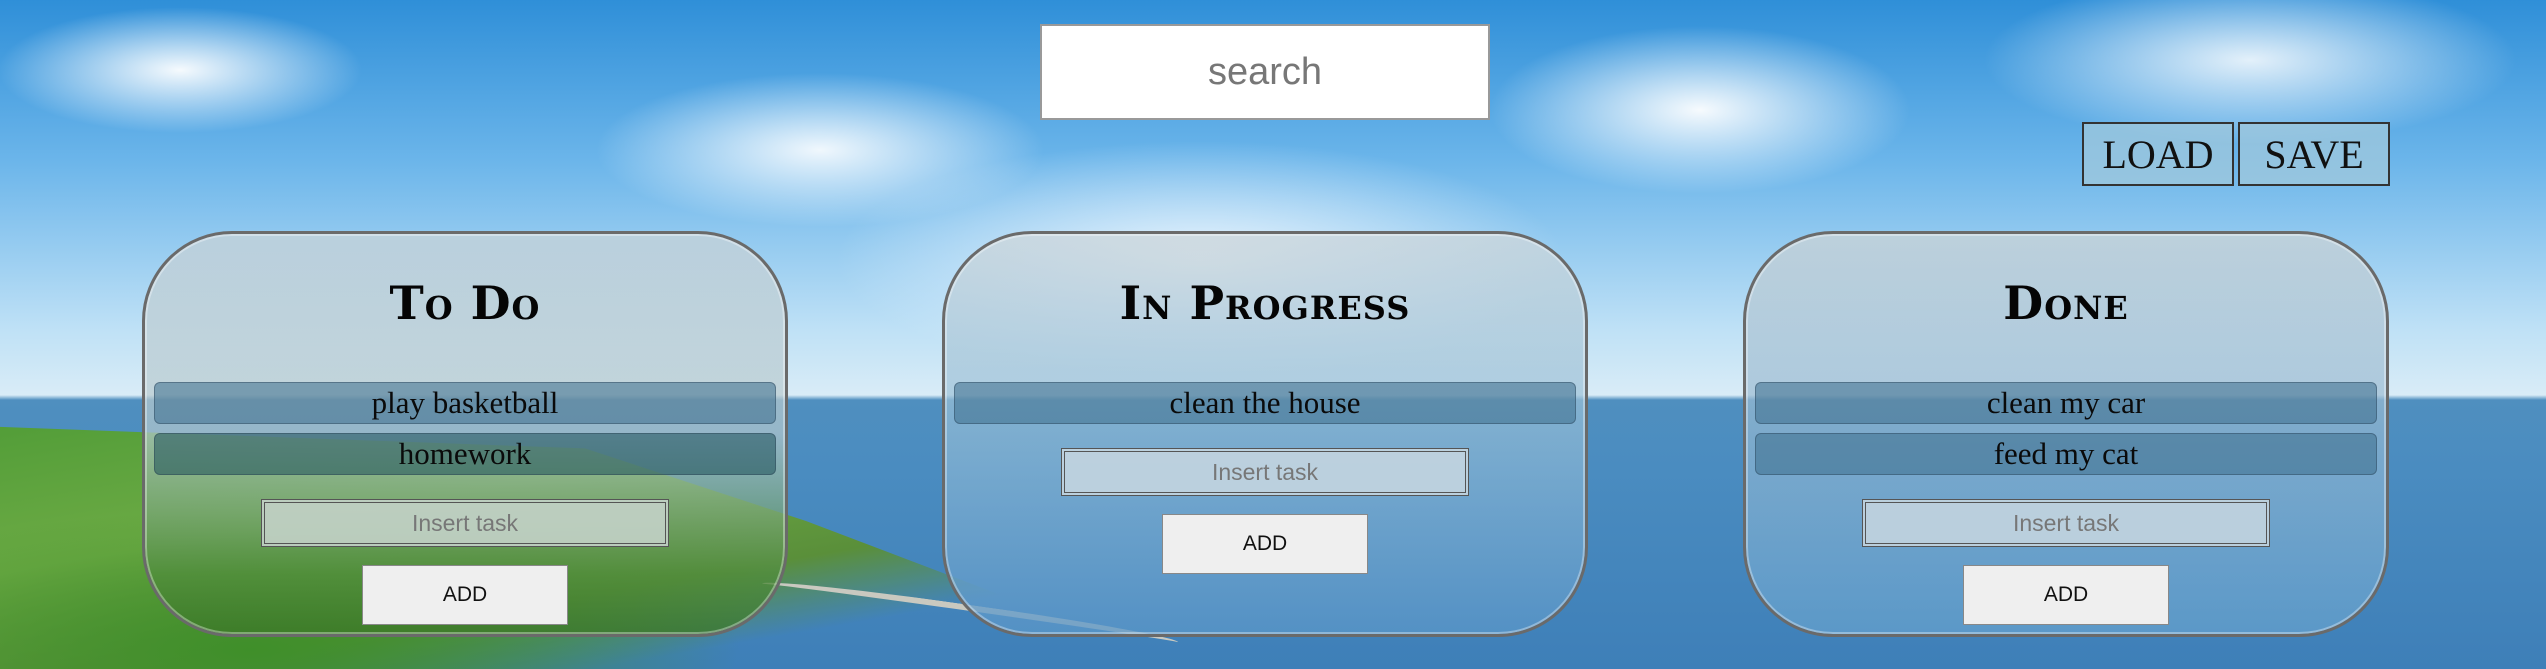 The image size is (2546, 669). Describe the element at coordinates (465, 454) in the screenshot. I see `task-item: homework` at that location.